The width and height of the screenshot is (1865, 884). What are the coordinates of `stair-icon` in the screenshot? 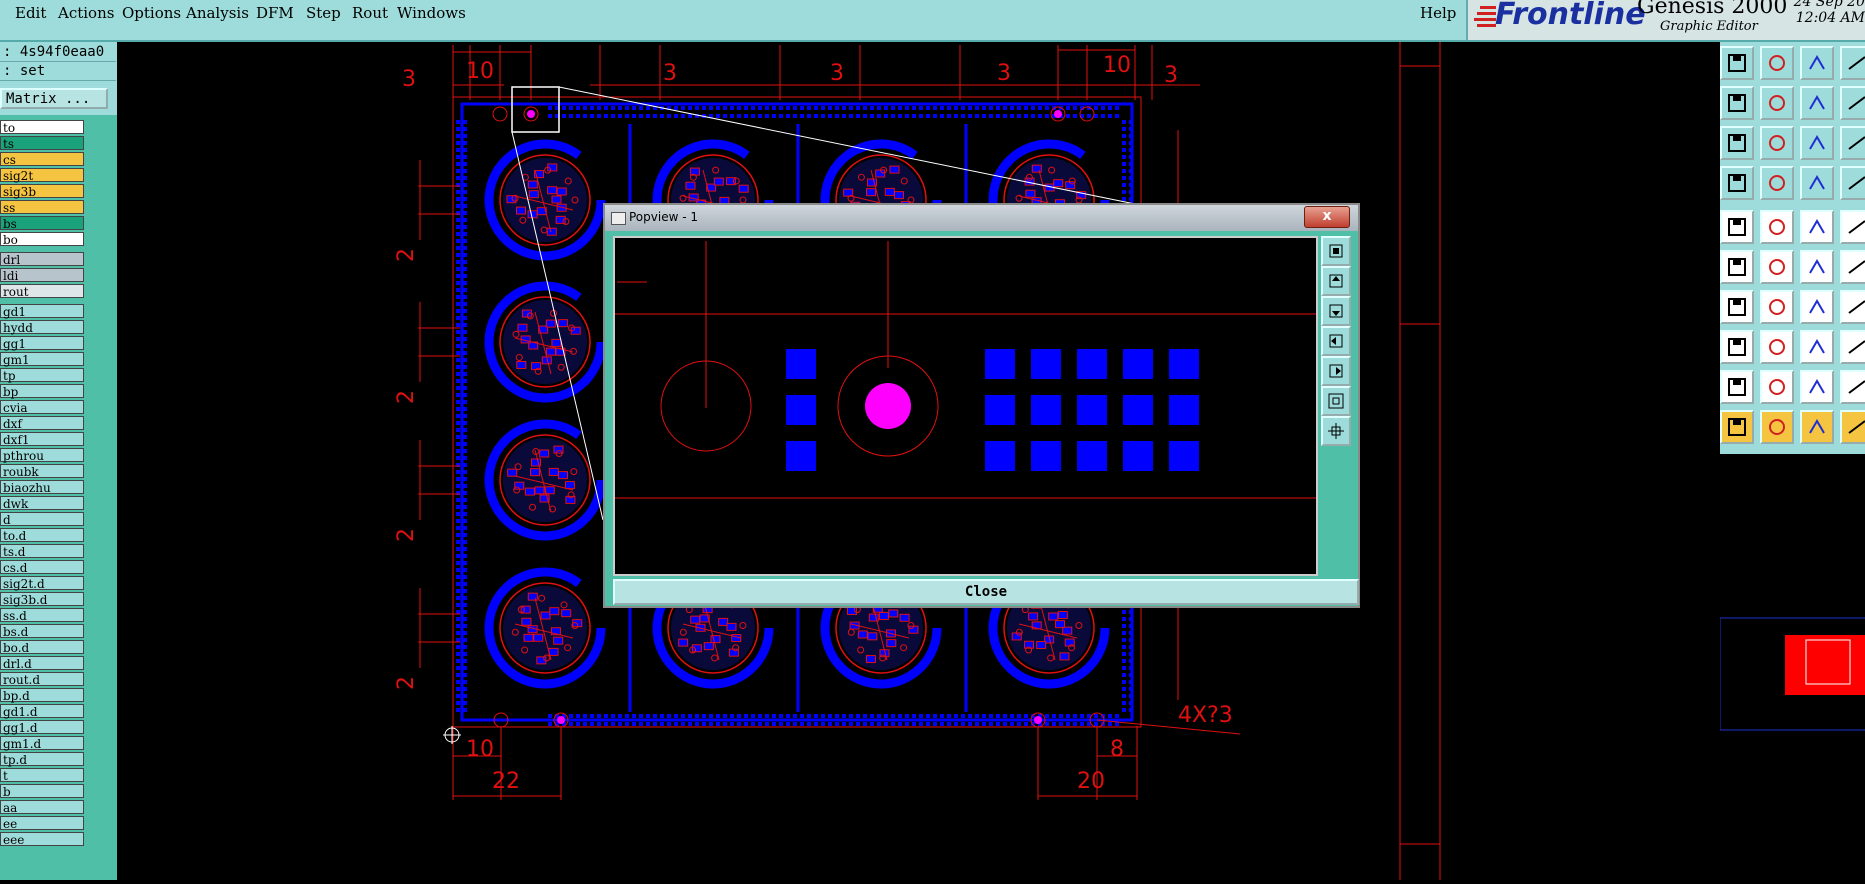 It's located at (1852, 387).